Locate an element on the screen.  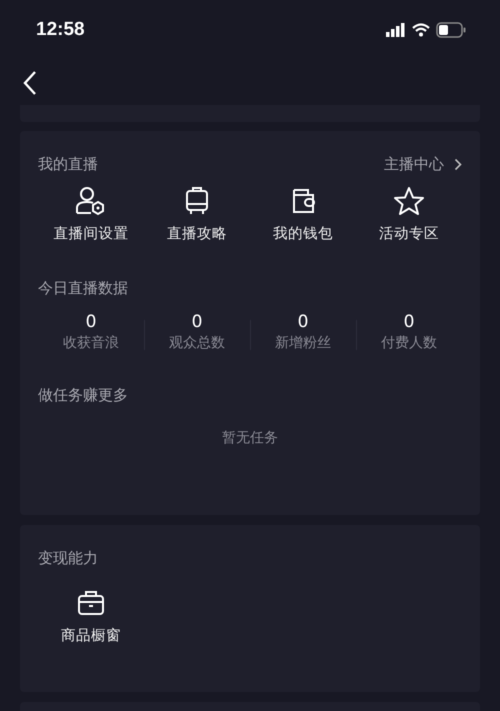
stat-label: 付费人数 is located at coordinates (409, 343).